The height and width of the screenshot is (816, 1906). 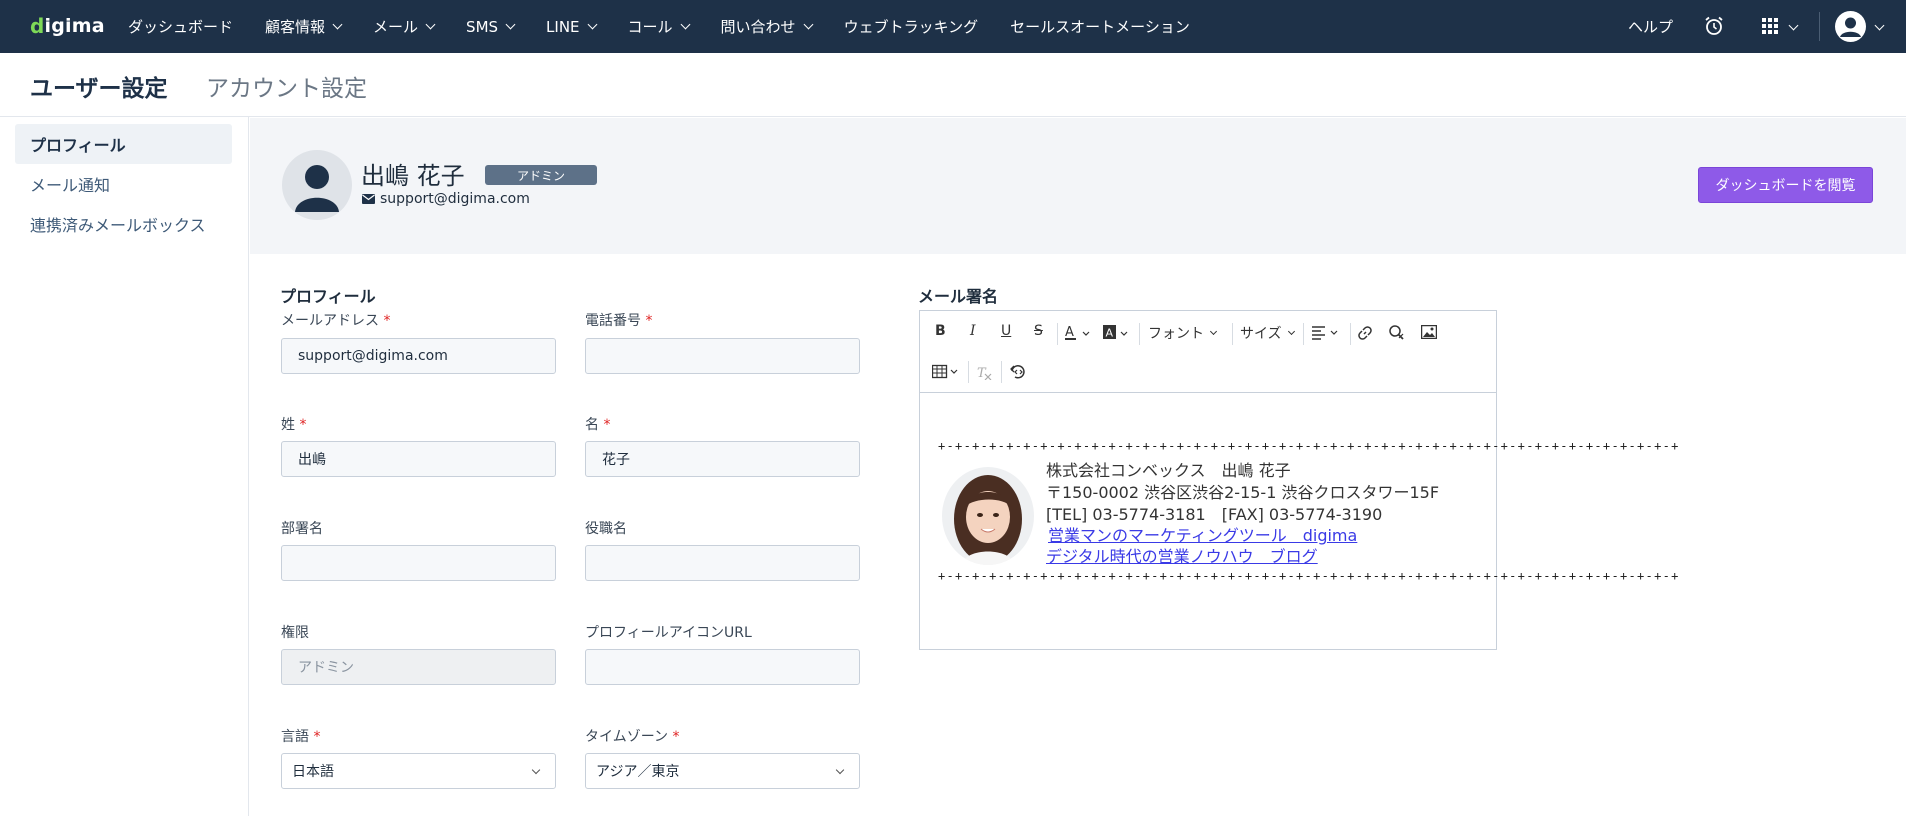 I want to click on view-dashboard-button: ダッシュボードを閲覧, so click(x=1785, y=185).